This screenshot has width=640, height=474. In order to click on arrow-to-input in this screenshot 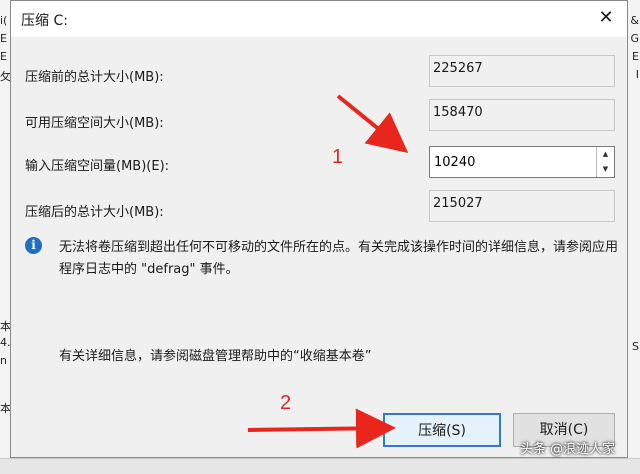, I will do `click(372, 124)`.